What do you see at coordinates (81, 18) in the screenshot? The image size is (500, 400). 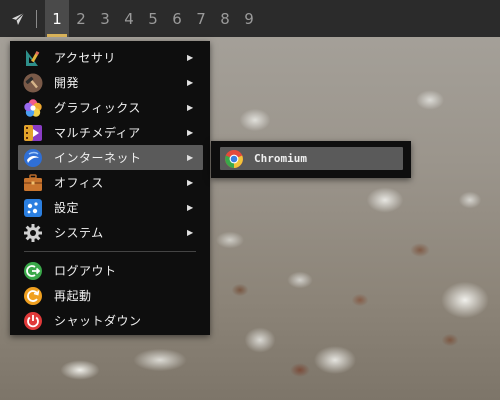 I see `workspace-2: 2` at bounding box center [81, 18].